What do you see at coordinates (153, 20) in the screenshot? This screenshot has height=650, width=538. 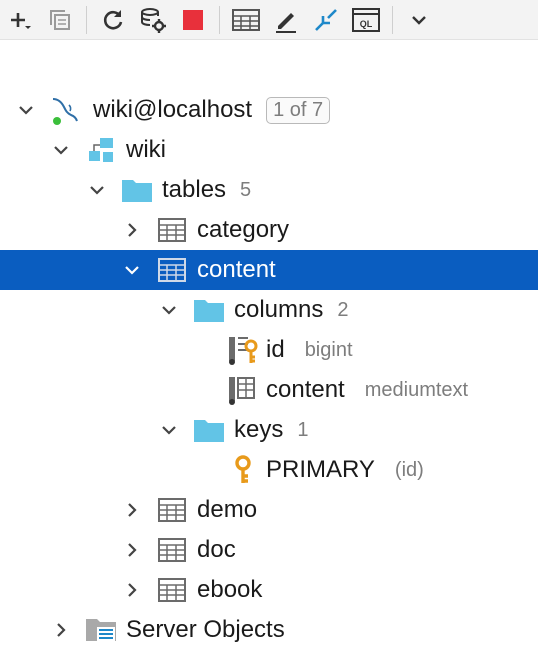 I see `database-settings-icon` at bounding box center [153, 20].